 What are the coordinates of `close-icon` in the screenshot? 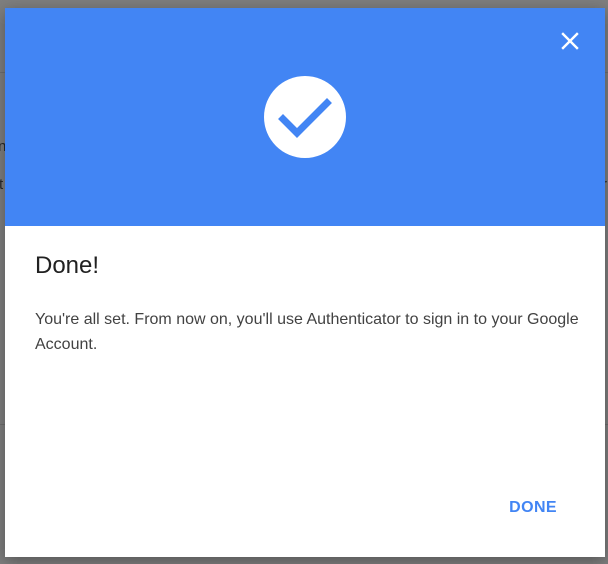 It's located at (570, 41).